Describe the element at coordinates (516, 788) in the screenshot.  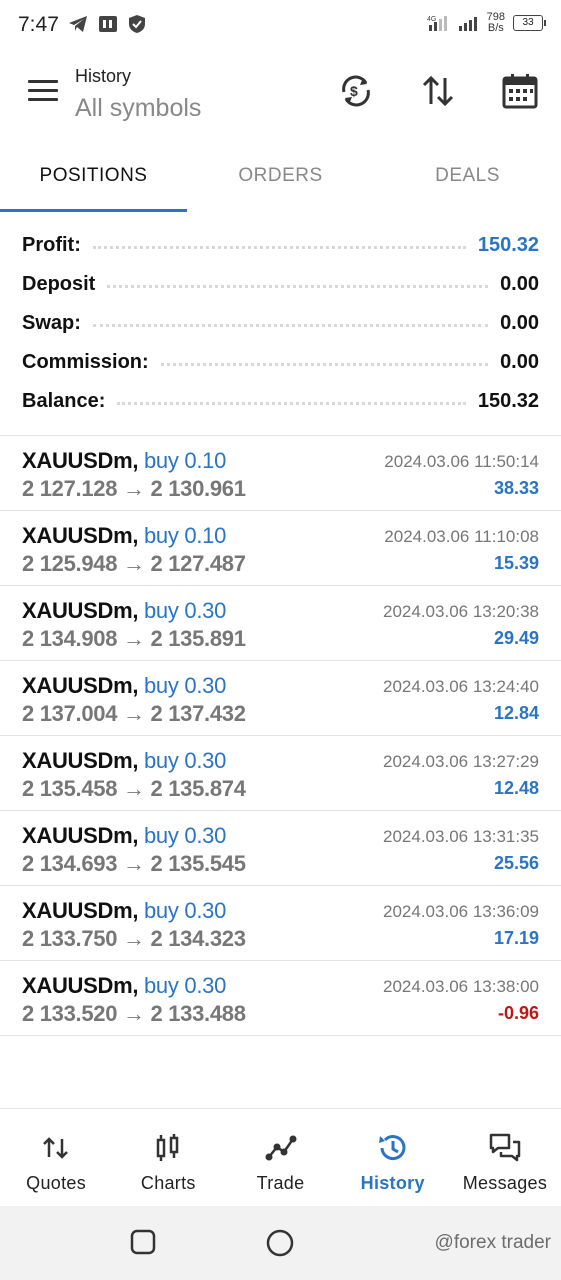
I see `position-profit: 12.48` at that location.